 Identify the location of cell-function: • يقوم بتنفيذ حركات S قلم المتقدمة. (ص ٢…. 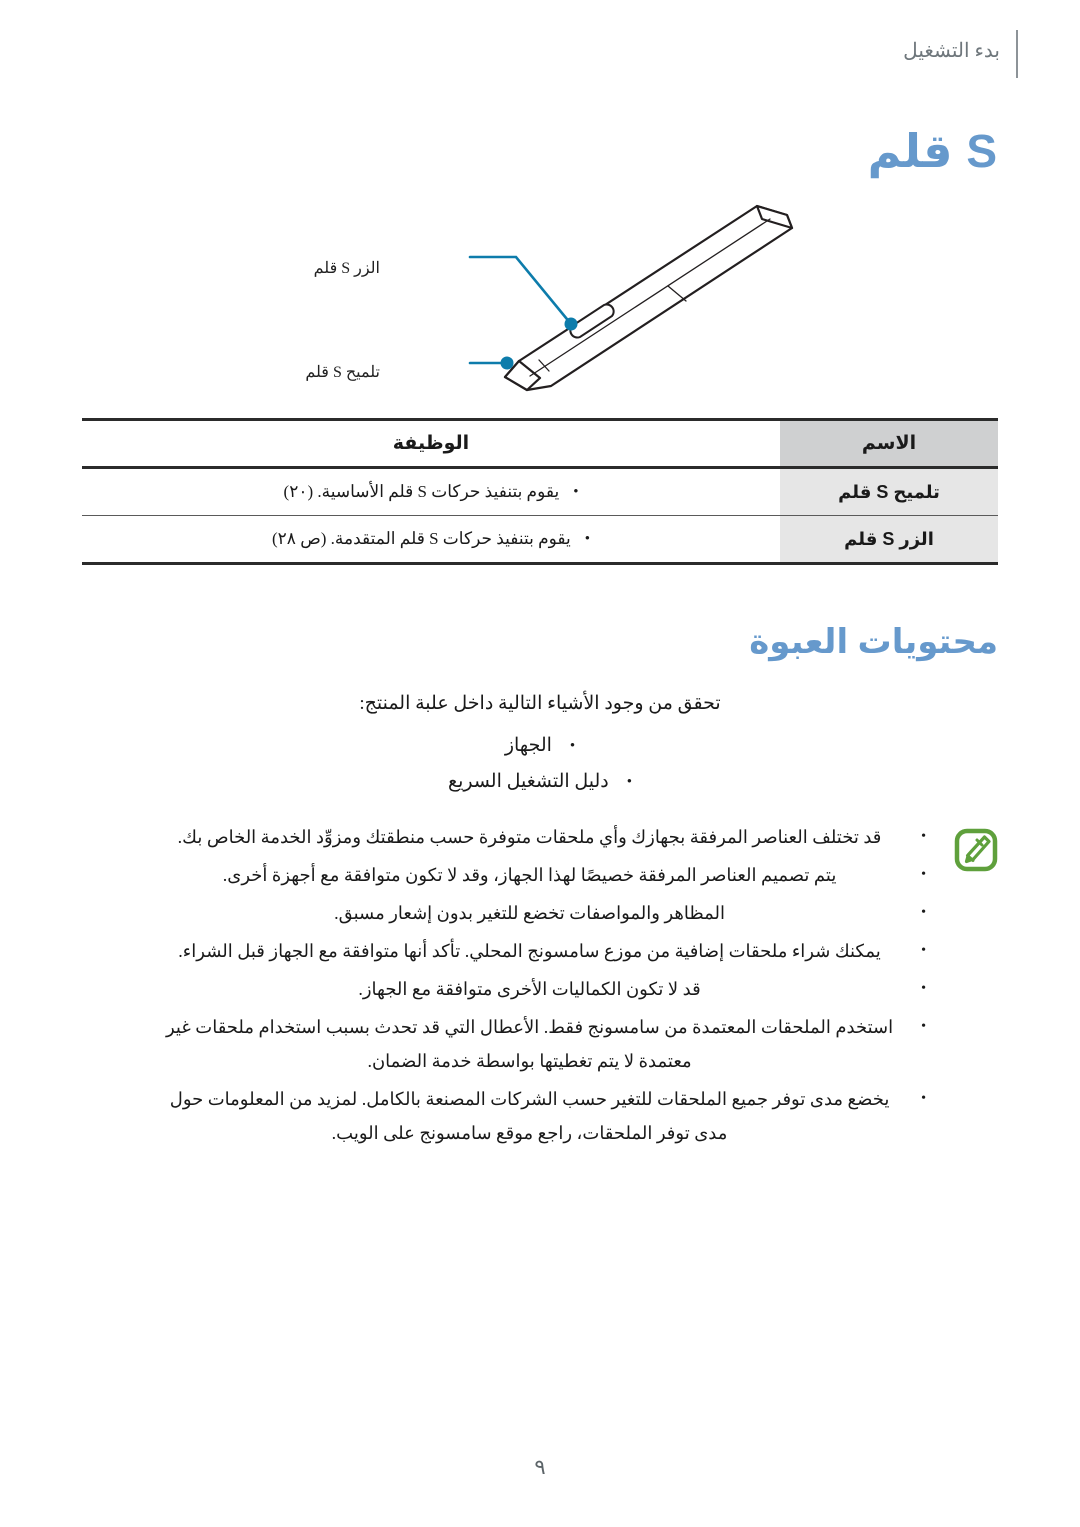
(431, 540).